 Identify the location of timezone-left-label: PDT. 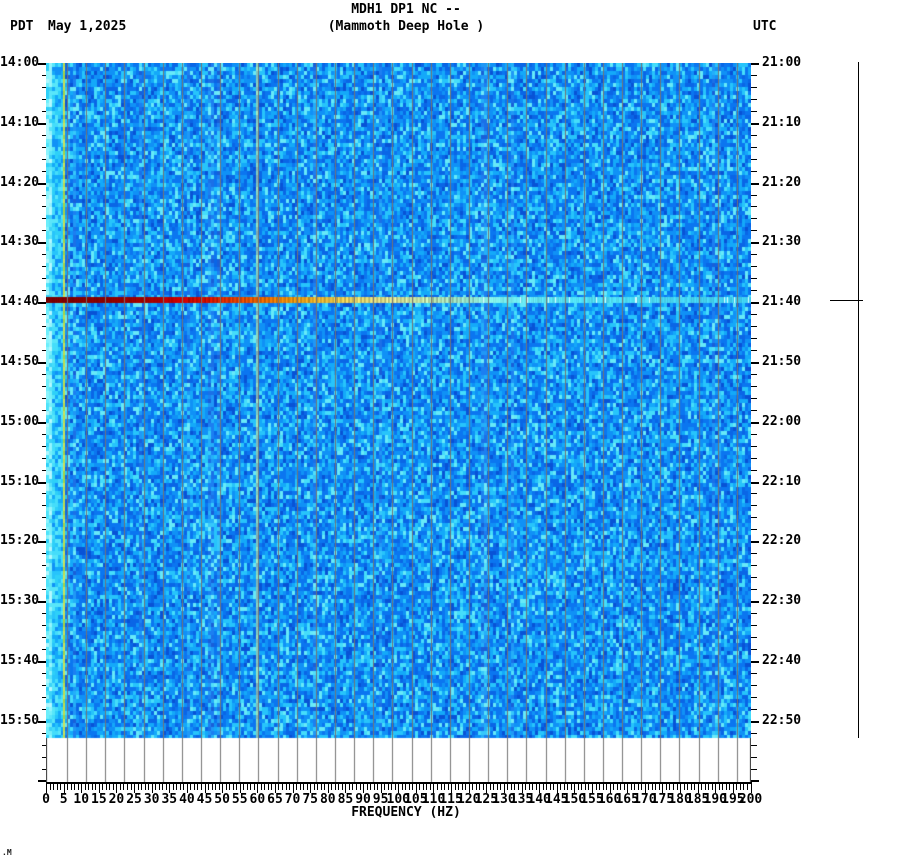
(22, 26).